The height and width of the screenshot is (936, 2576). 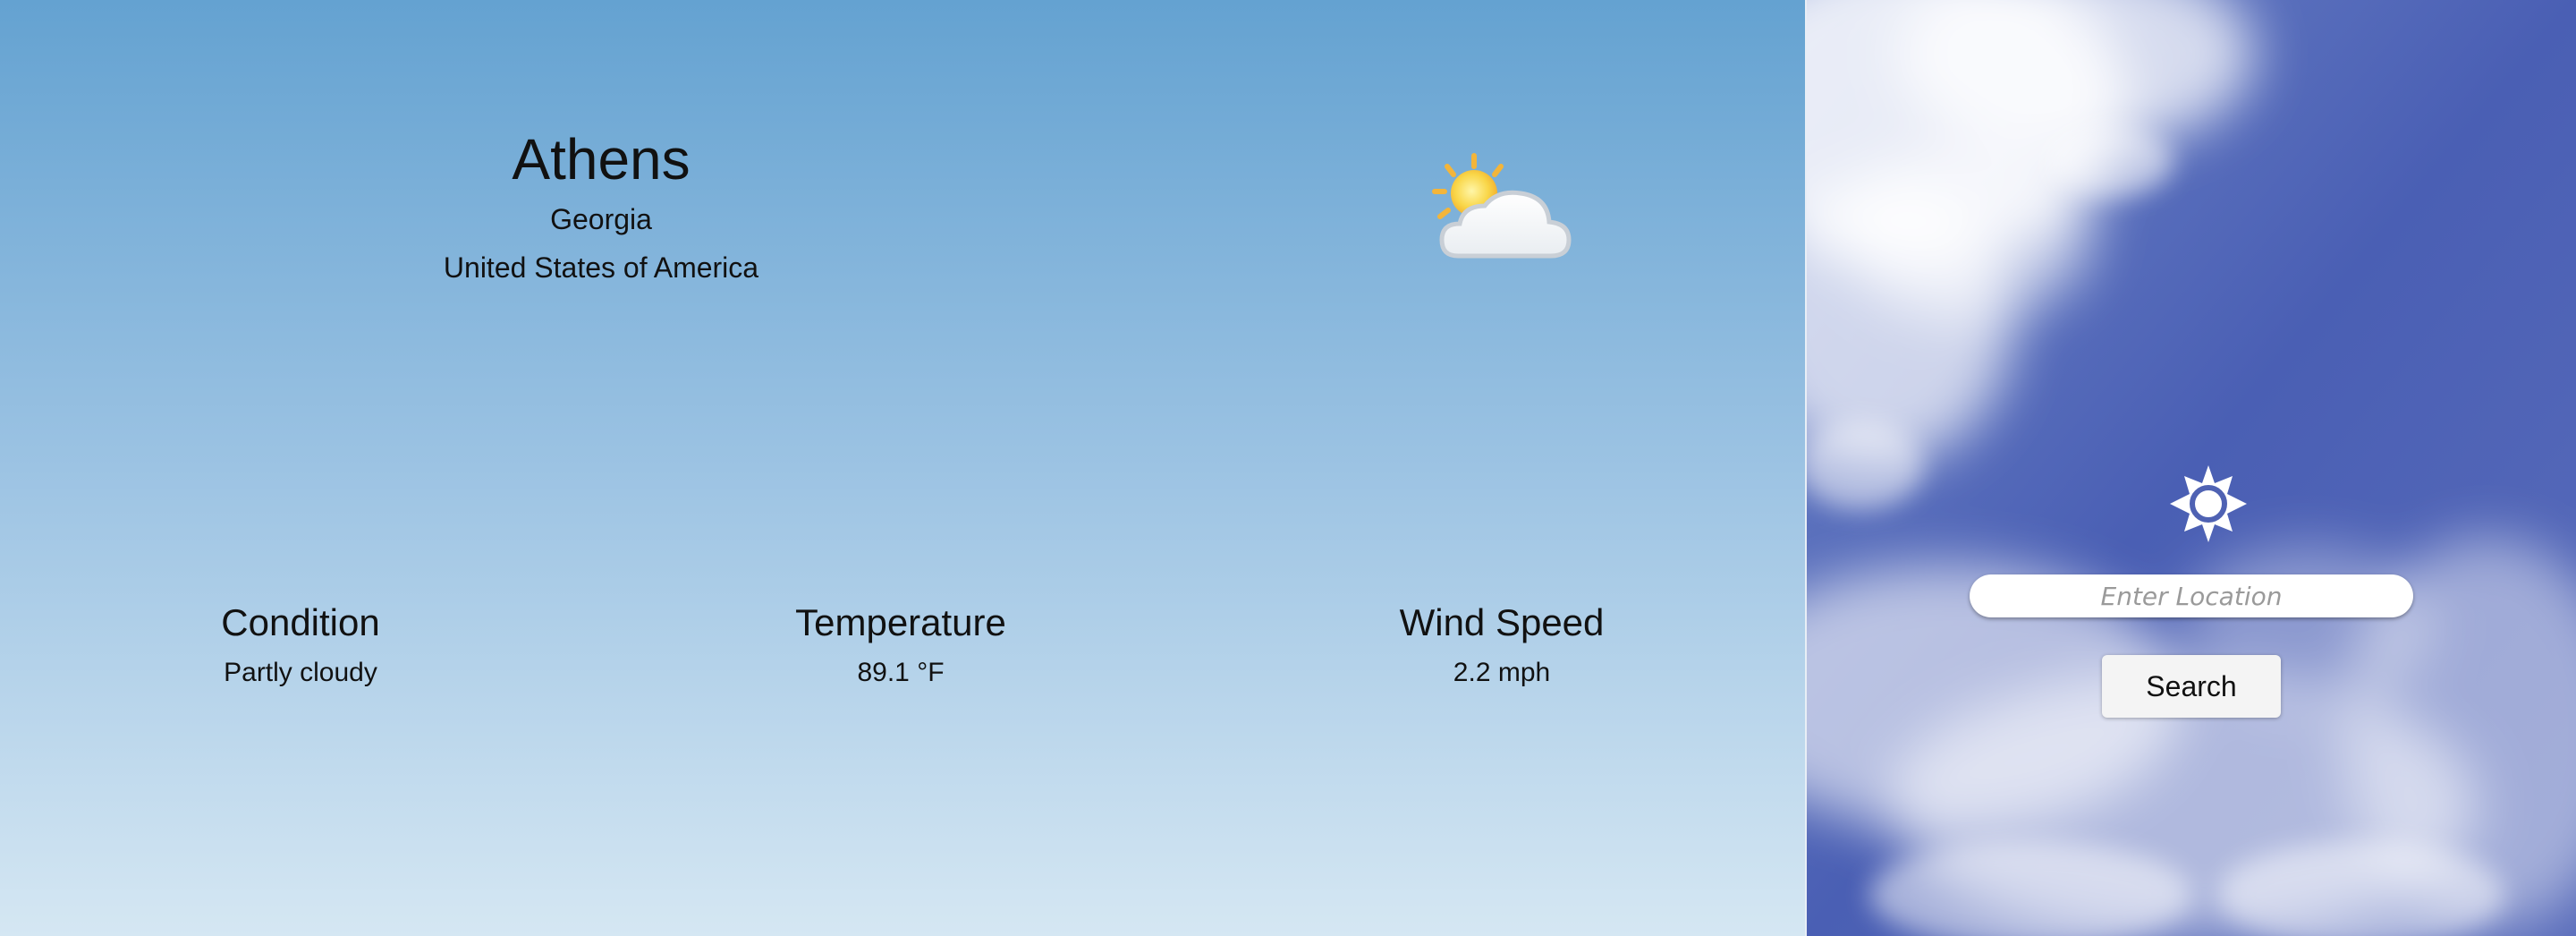 I want to click on location-search-input, so click(x=2191, y=595).